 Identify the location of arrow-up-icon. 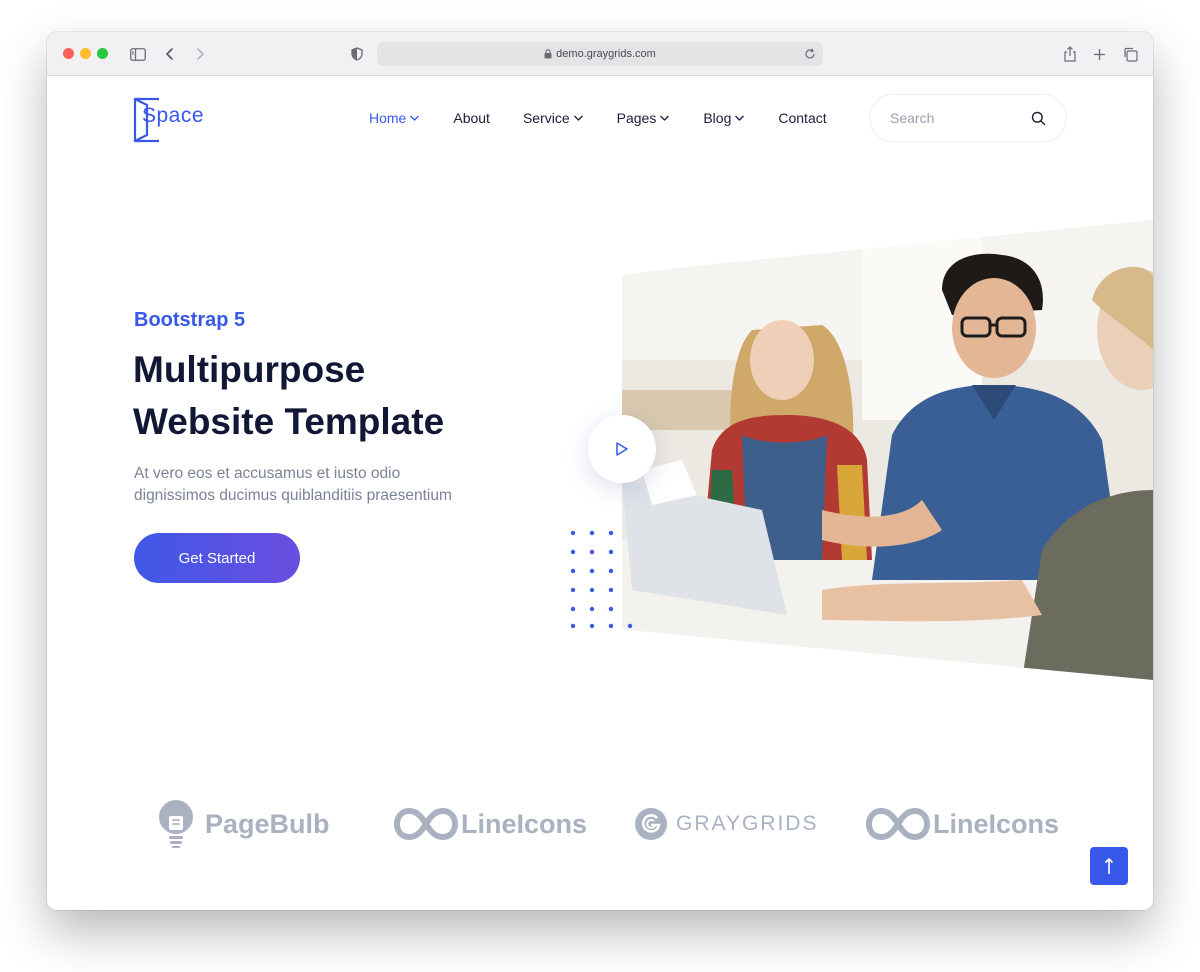
(1109, 865).